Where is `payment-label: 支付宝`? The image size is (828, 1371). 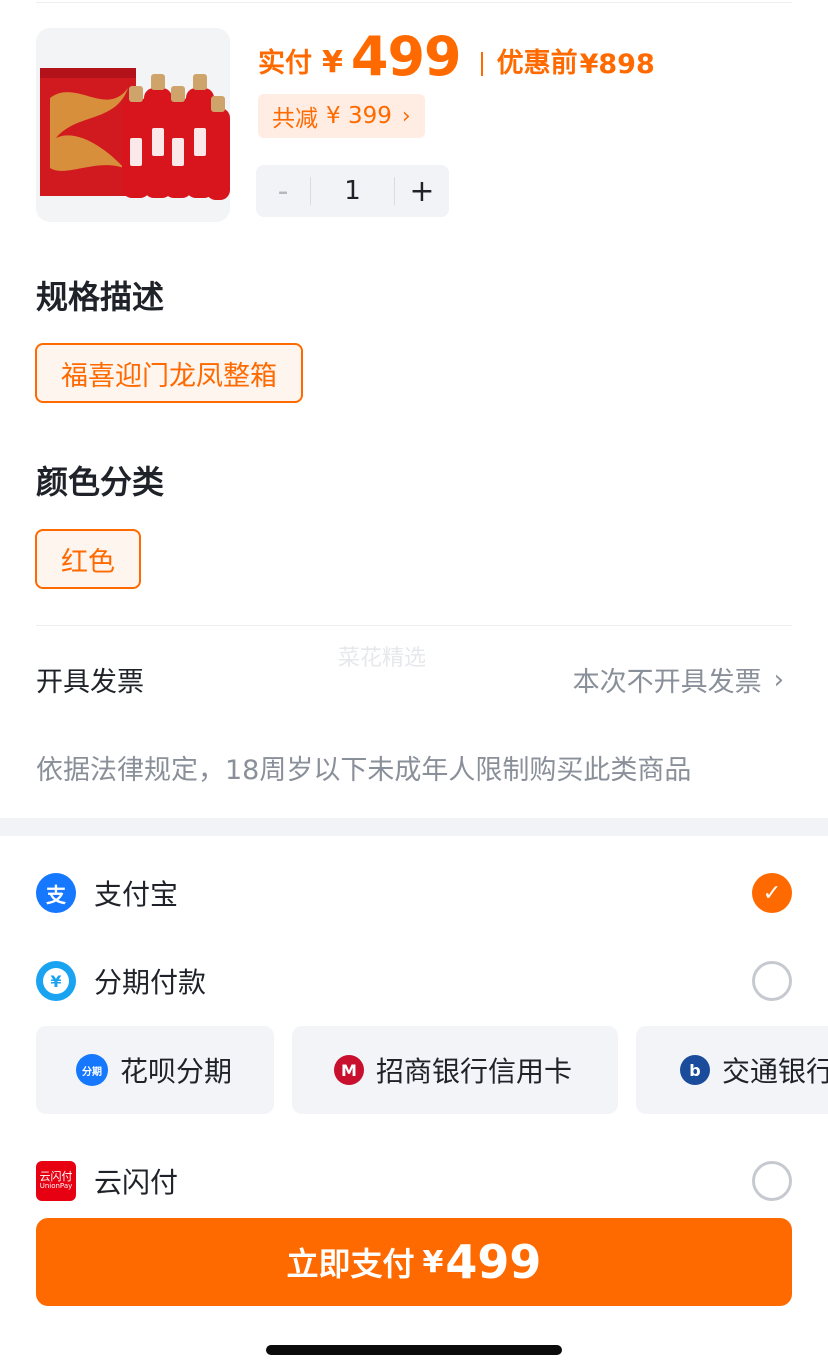 payment-label: 支付宝 is located at coordinates (136, 894).